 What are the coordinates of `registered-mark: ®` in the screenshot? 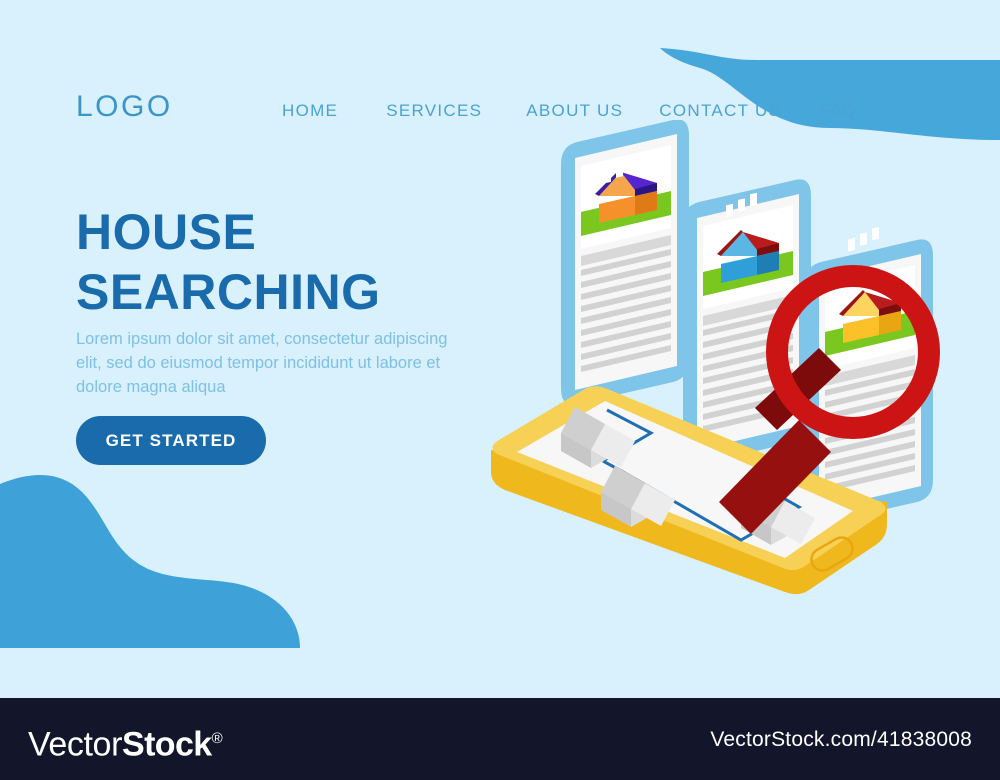 It's located at (217, 738).